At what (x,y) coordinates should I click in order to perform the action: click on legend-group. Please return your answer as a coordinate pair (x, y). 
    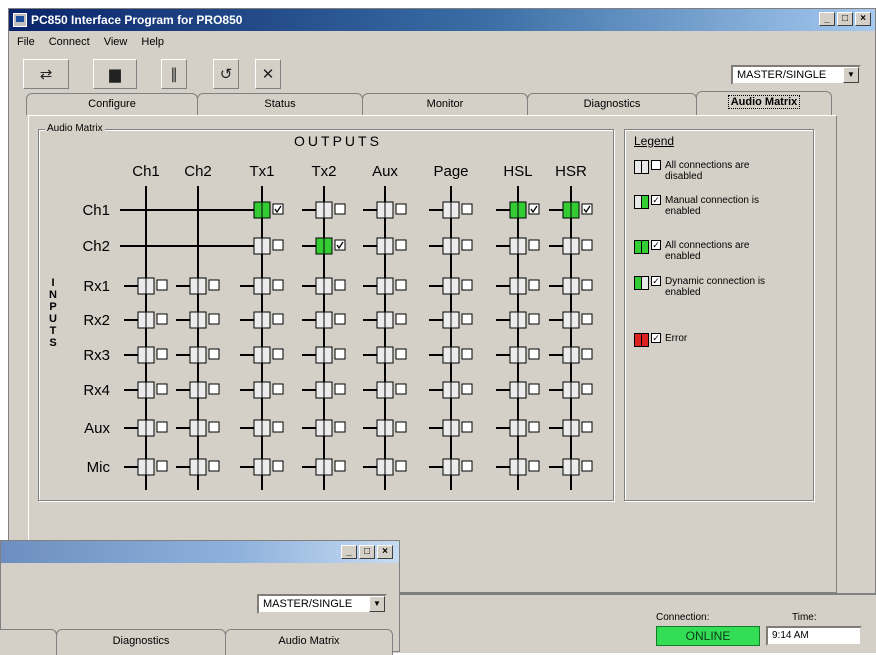
    Looking at the image, I should click on (719, 315).